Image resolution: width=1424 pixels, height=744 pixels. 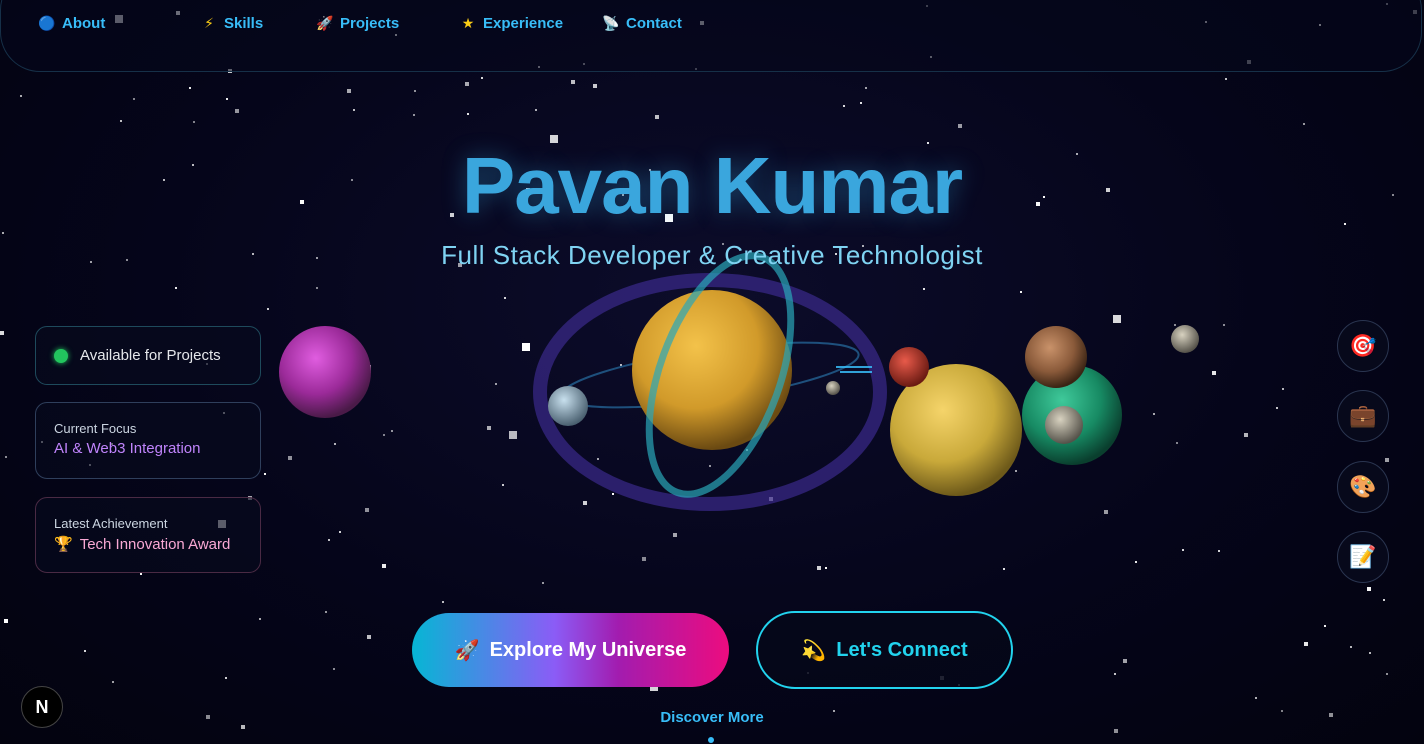 What do you see at coordinates (611, 22) in the screenshot?
I see `satellite-icon: 📡` at bounding box center [611, 22].